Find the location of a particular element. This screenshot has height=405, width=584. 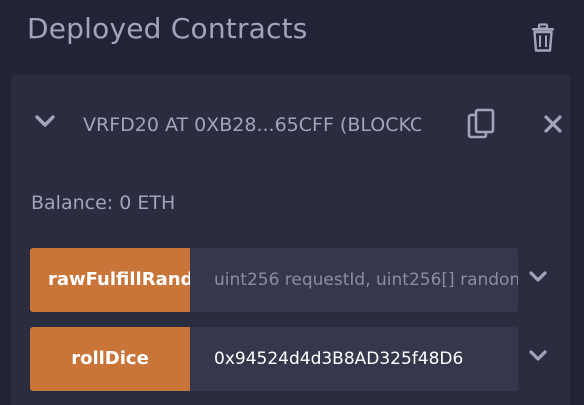

rawfulfillrandomness-args-input is located at coordinates (354, 280).